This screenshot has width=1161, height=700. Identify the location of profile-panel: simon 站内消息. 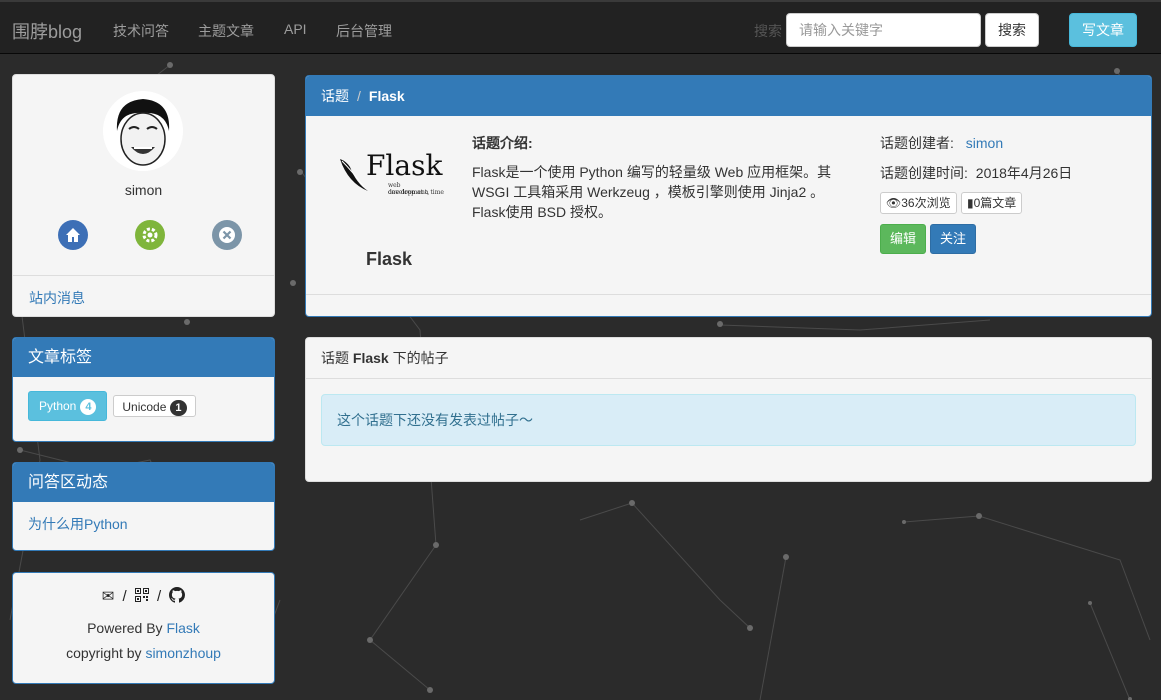
(143, 195).